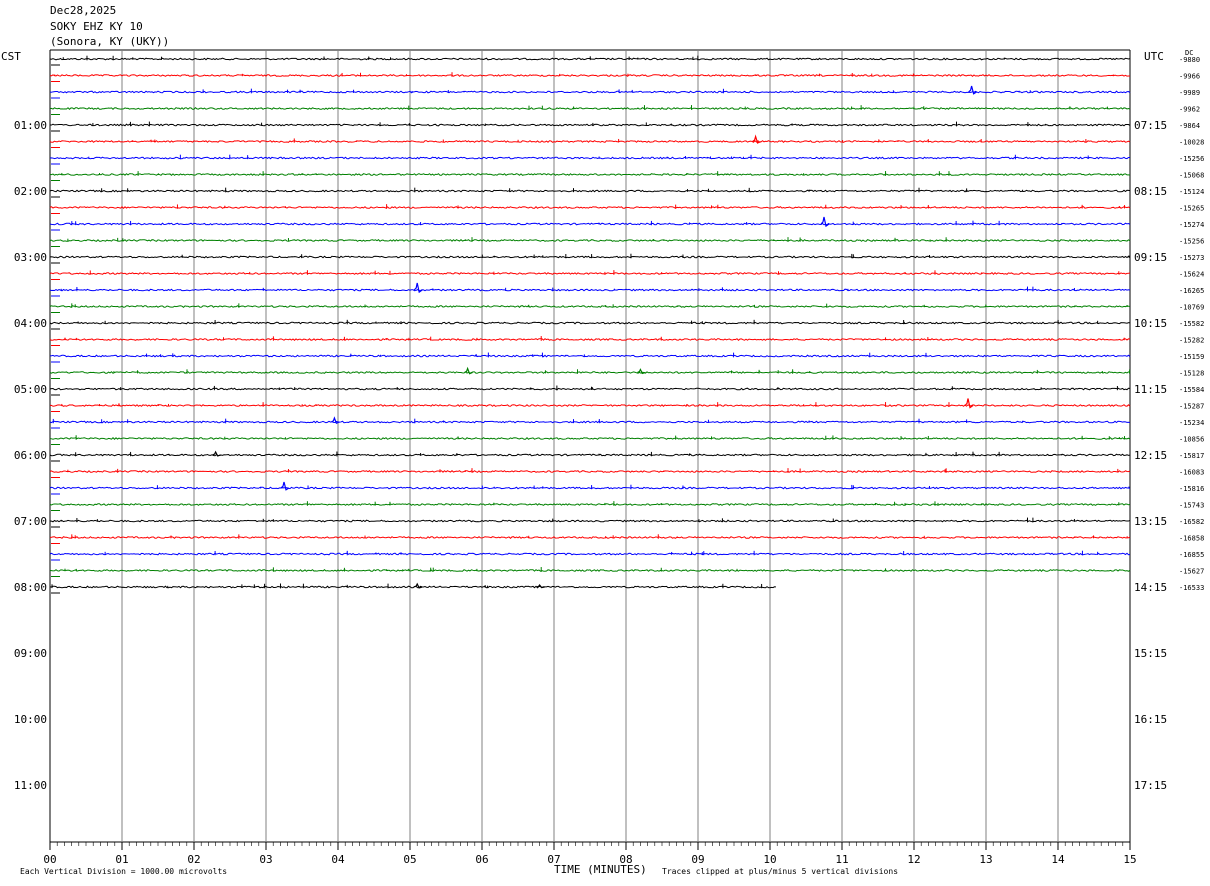  I want to click on dc-offset-label: -16858, so click(1191, 539).